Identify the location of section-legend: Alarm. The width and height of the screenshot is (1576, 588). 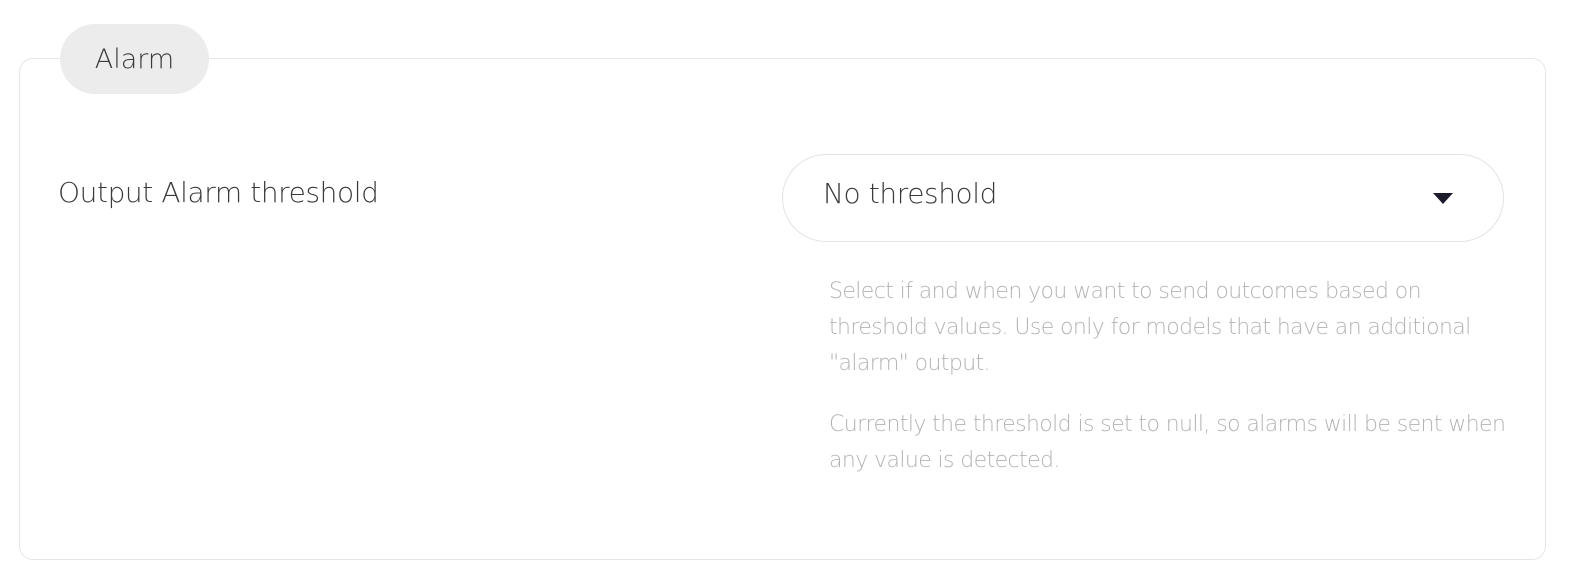
(134, 59).